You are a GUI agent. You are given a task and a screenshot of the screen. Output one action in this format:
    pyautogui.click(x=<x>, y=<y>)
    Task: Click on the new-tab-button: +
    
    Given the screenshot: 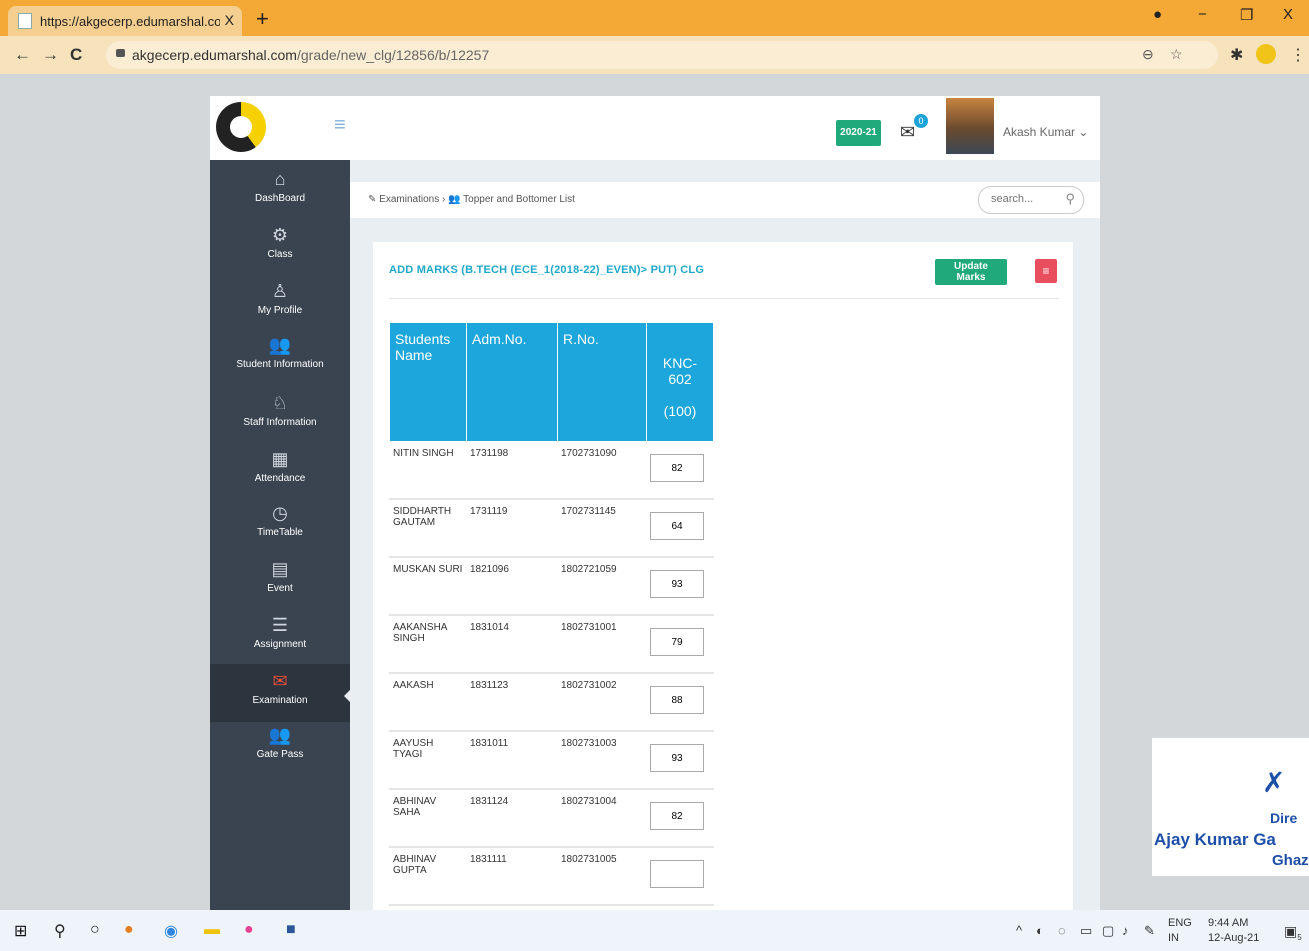 What is the action you would take?
    pyautogui.click(x=262, y=19)
    